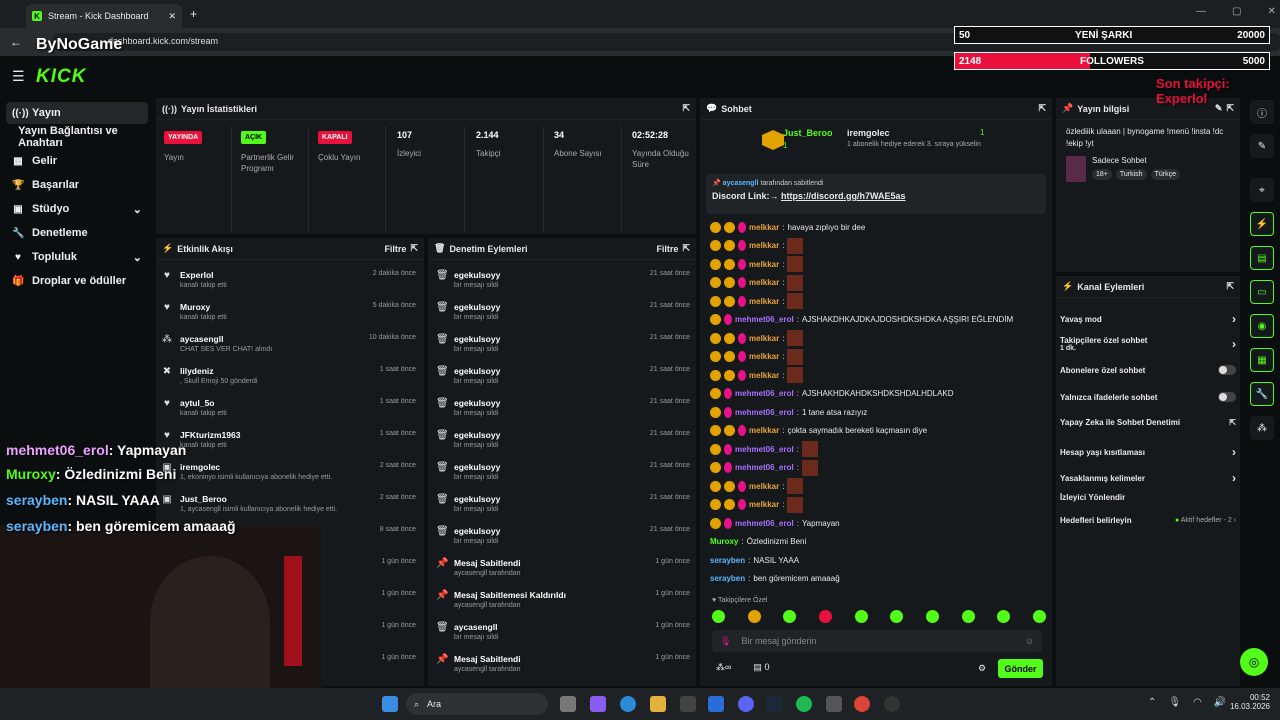 The width and height of the screenshot is (1280, 720). What do you see at coordinates (1271, 11) in the screenshot?
I see `close-window-icon: ✕` at bounding box center [1271, 11].